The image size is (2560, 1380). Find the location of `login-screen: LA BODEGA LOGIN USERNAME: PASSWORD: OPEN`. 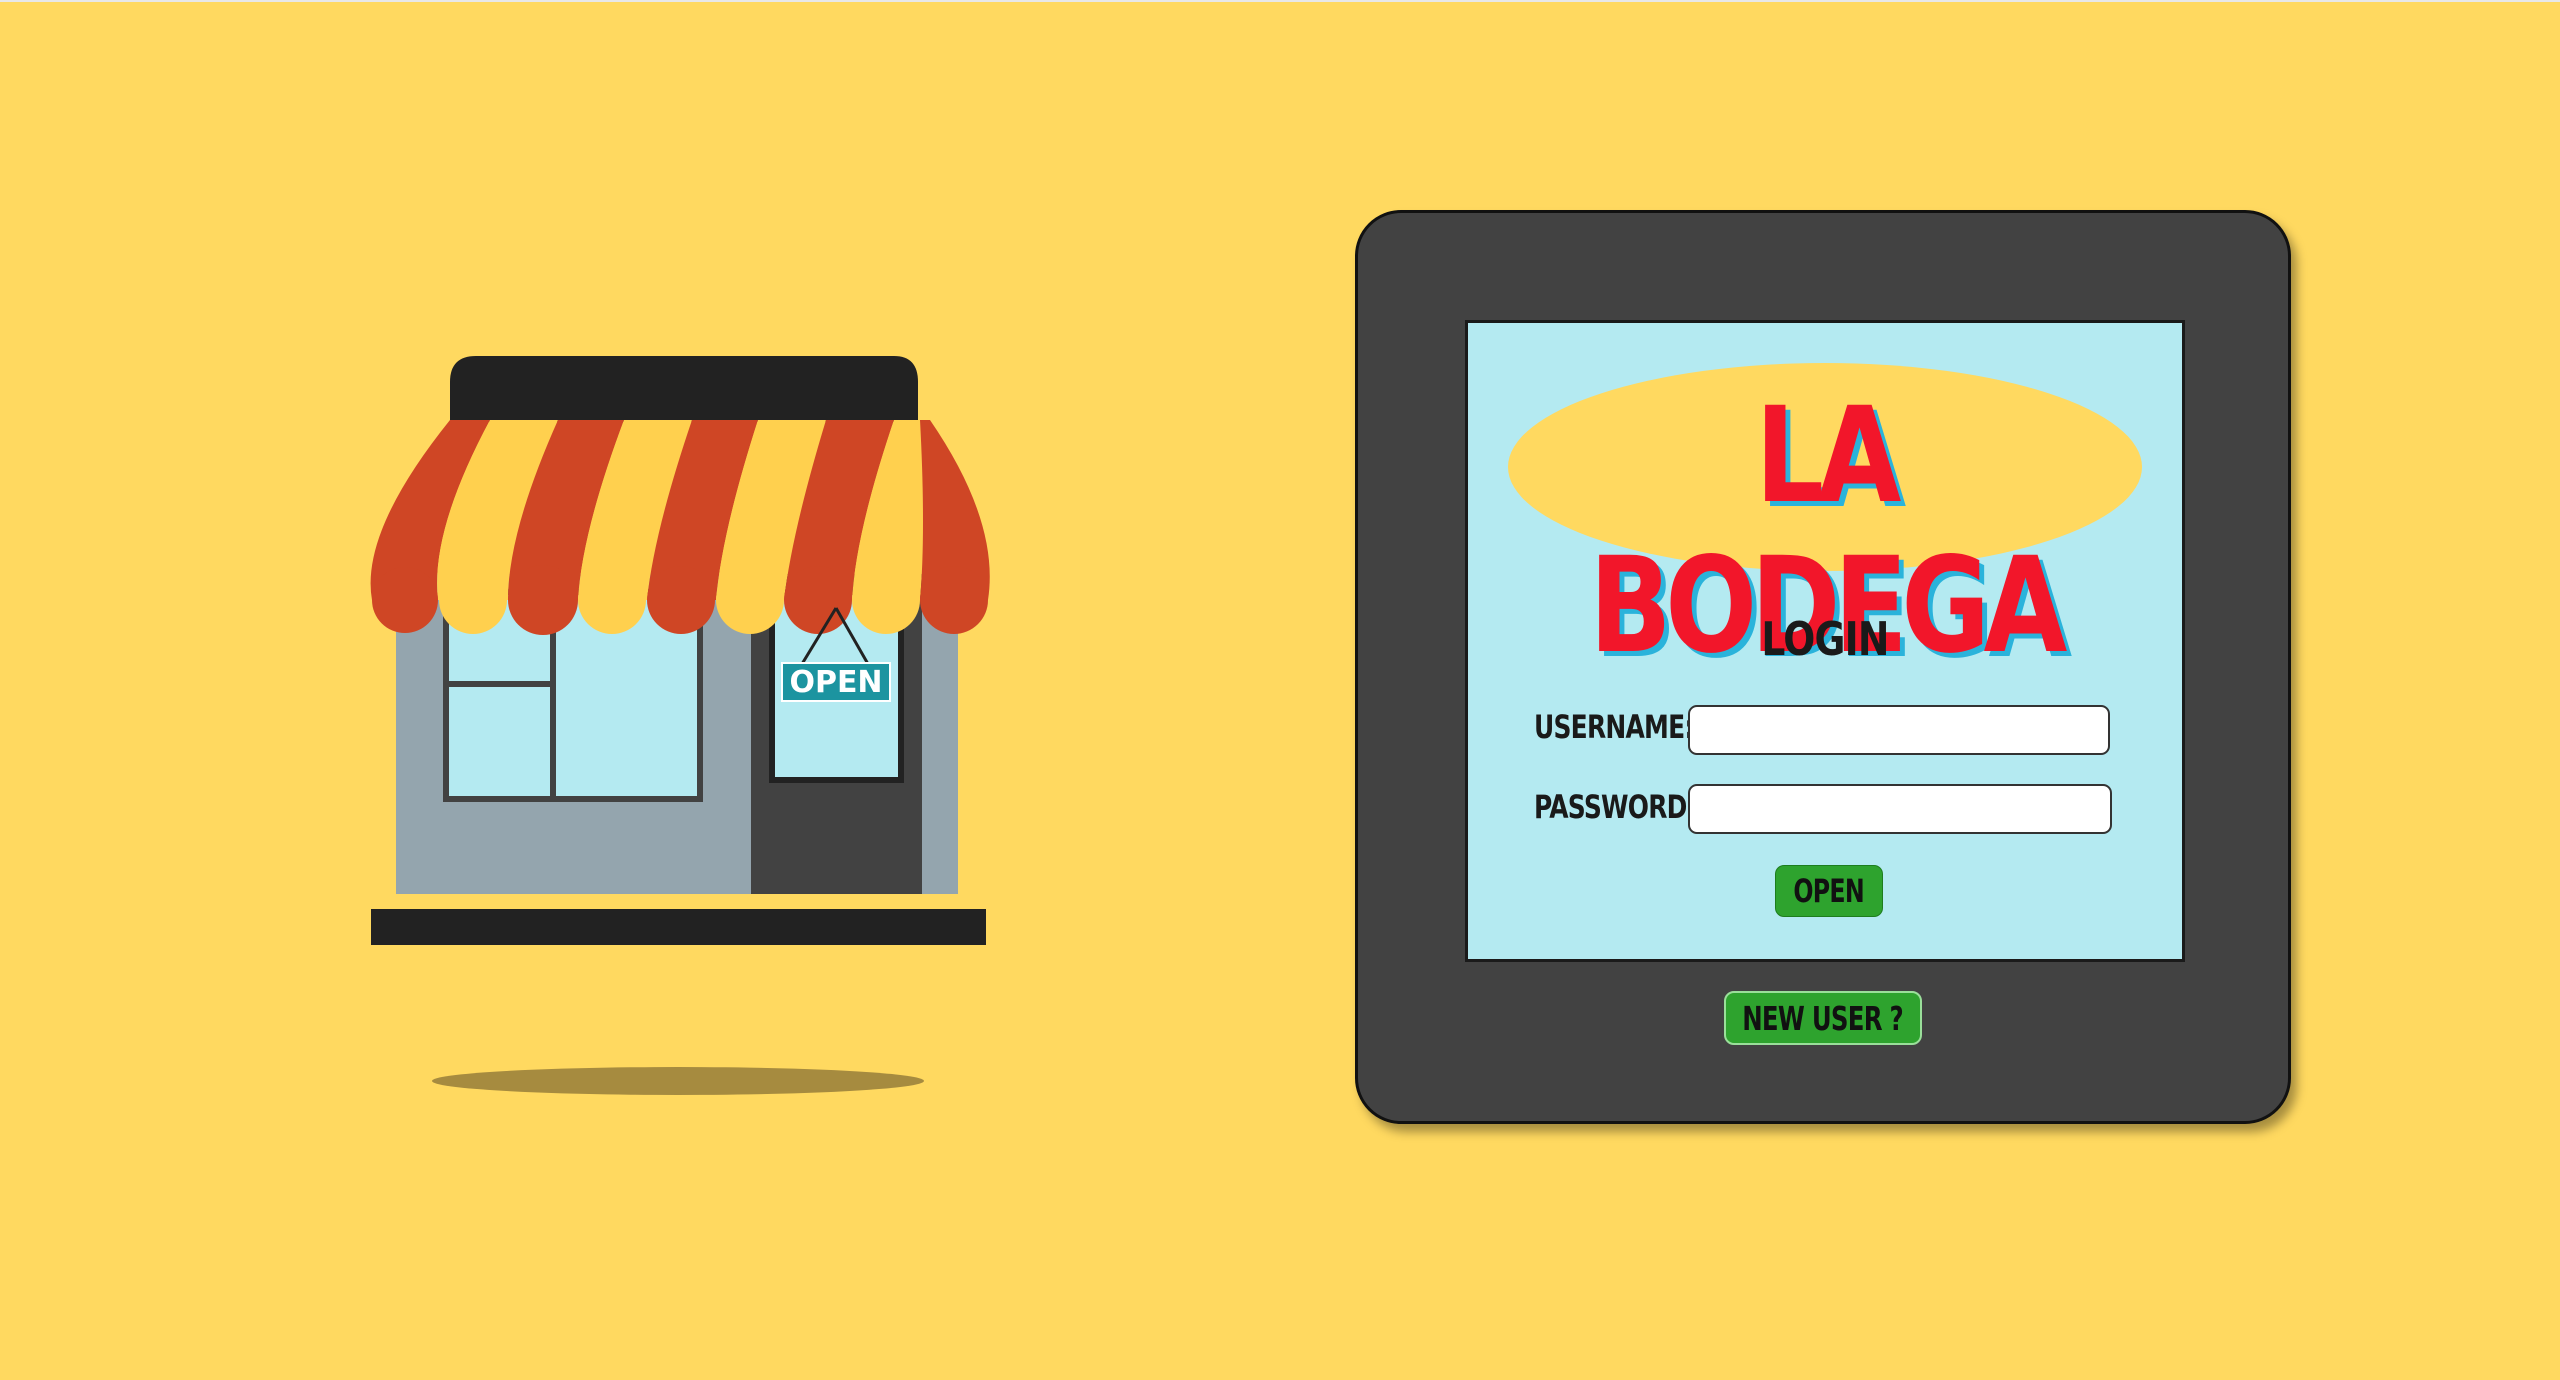

login-screen: LA BODEGA LOGIN USERNAME: PASSWORD: OPEN is located at coordinates (1825, 641).